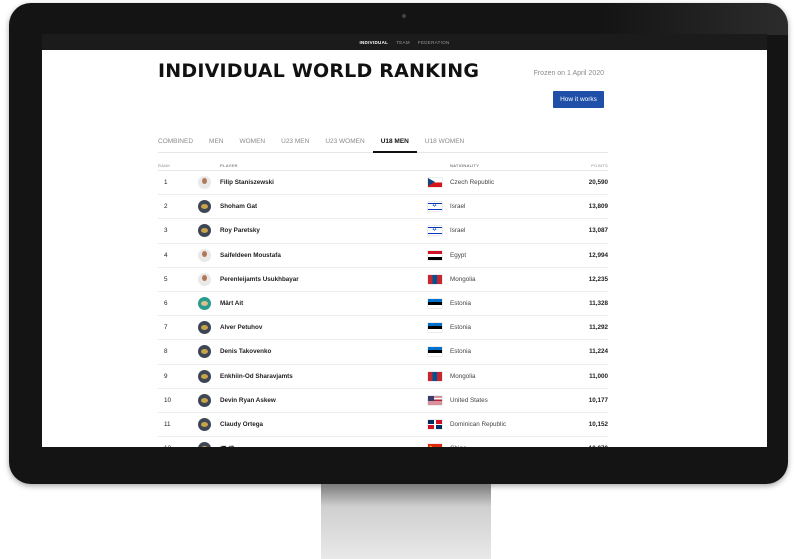  What do you see at coordinates (435, 424) in the screenshot?
I see `flag-do-icon` at bounding box center [435, 424].